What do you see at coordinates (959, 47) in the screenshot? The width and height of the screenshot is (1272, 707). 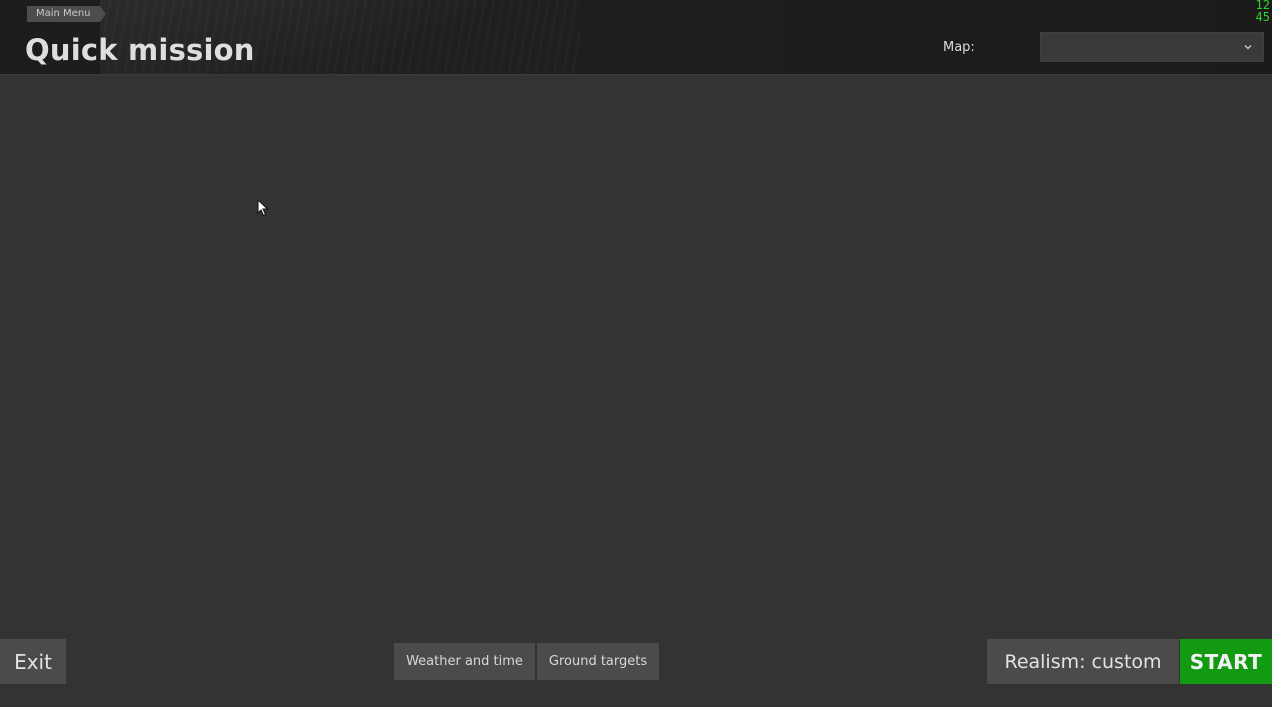 I see `map-label: Map:` at bounding box center [959, 47].